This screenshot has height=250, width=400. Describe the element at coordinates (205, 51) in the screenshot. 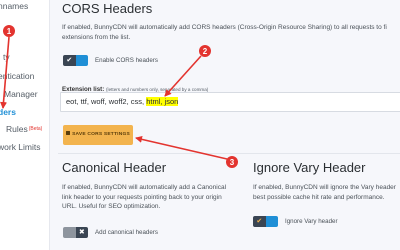

I see `annotation-number-2: 2` at that location.